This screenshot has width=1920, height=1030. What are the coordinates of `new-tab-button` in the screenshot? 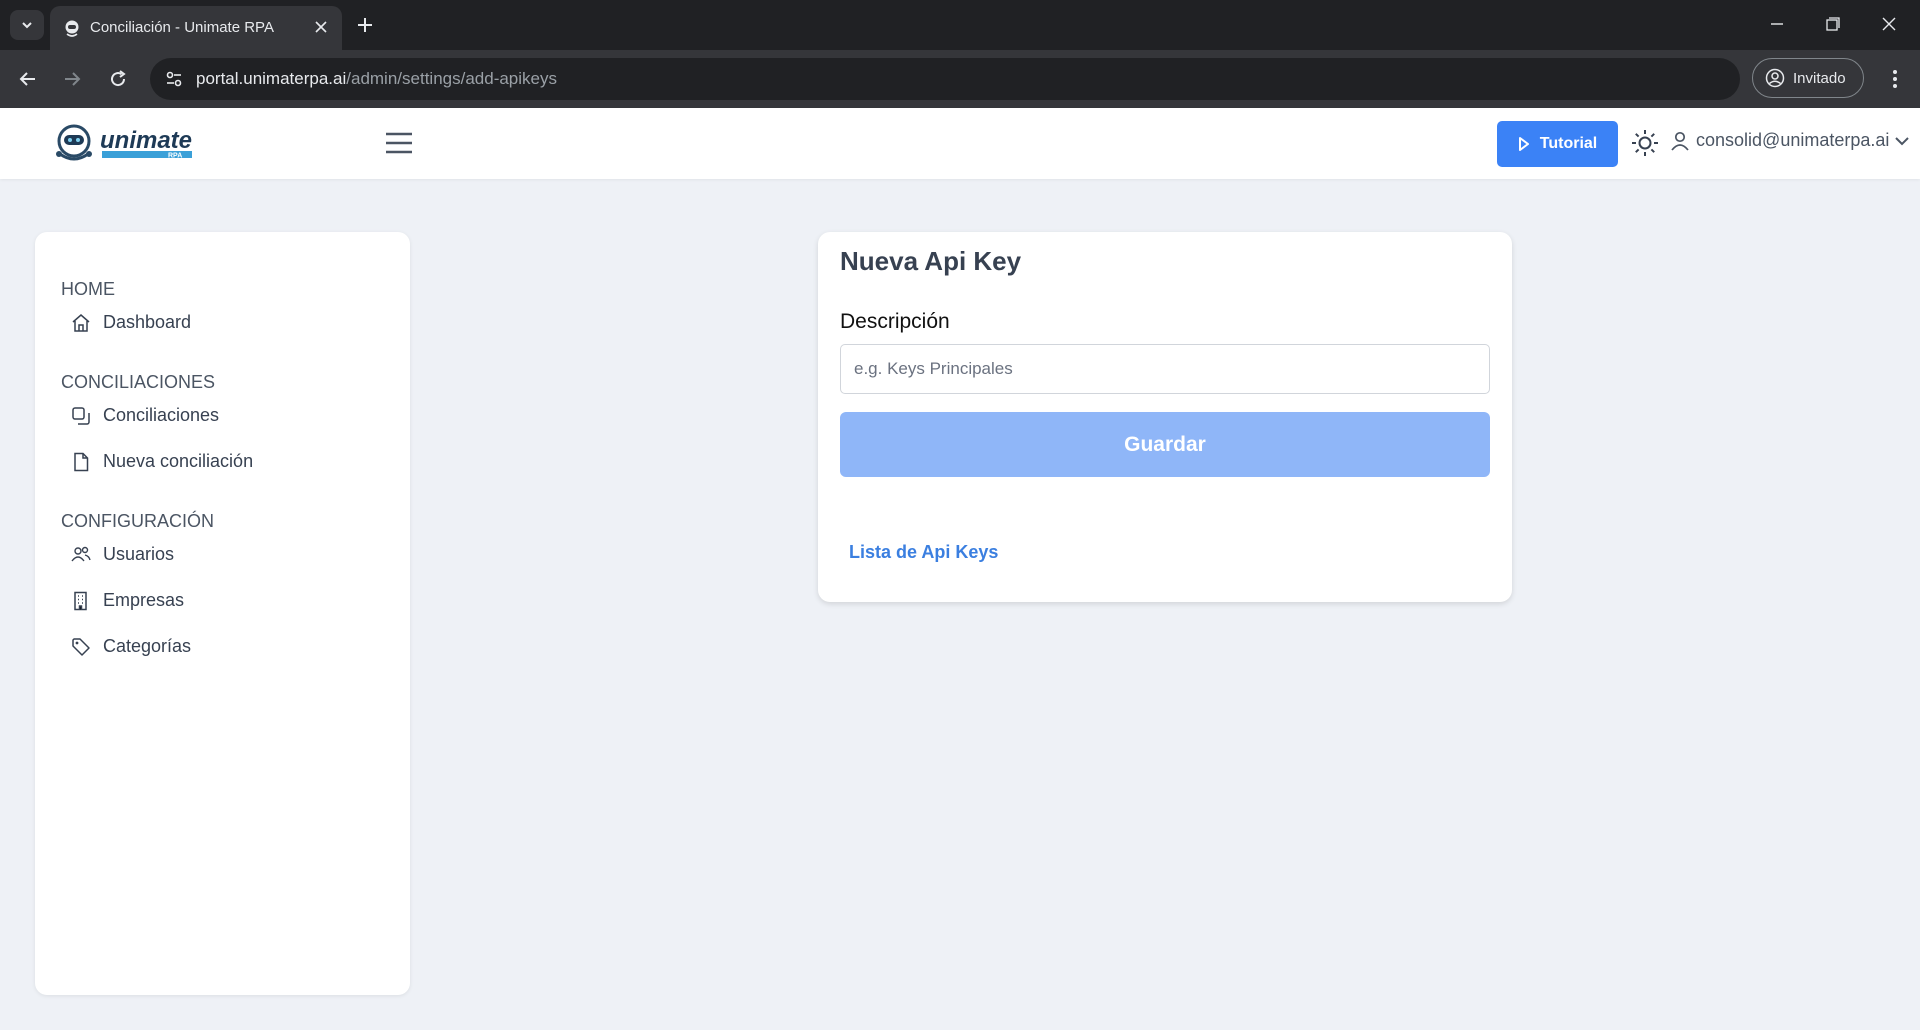 It's located at (365, 25).